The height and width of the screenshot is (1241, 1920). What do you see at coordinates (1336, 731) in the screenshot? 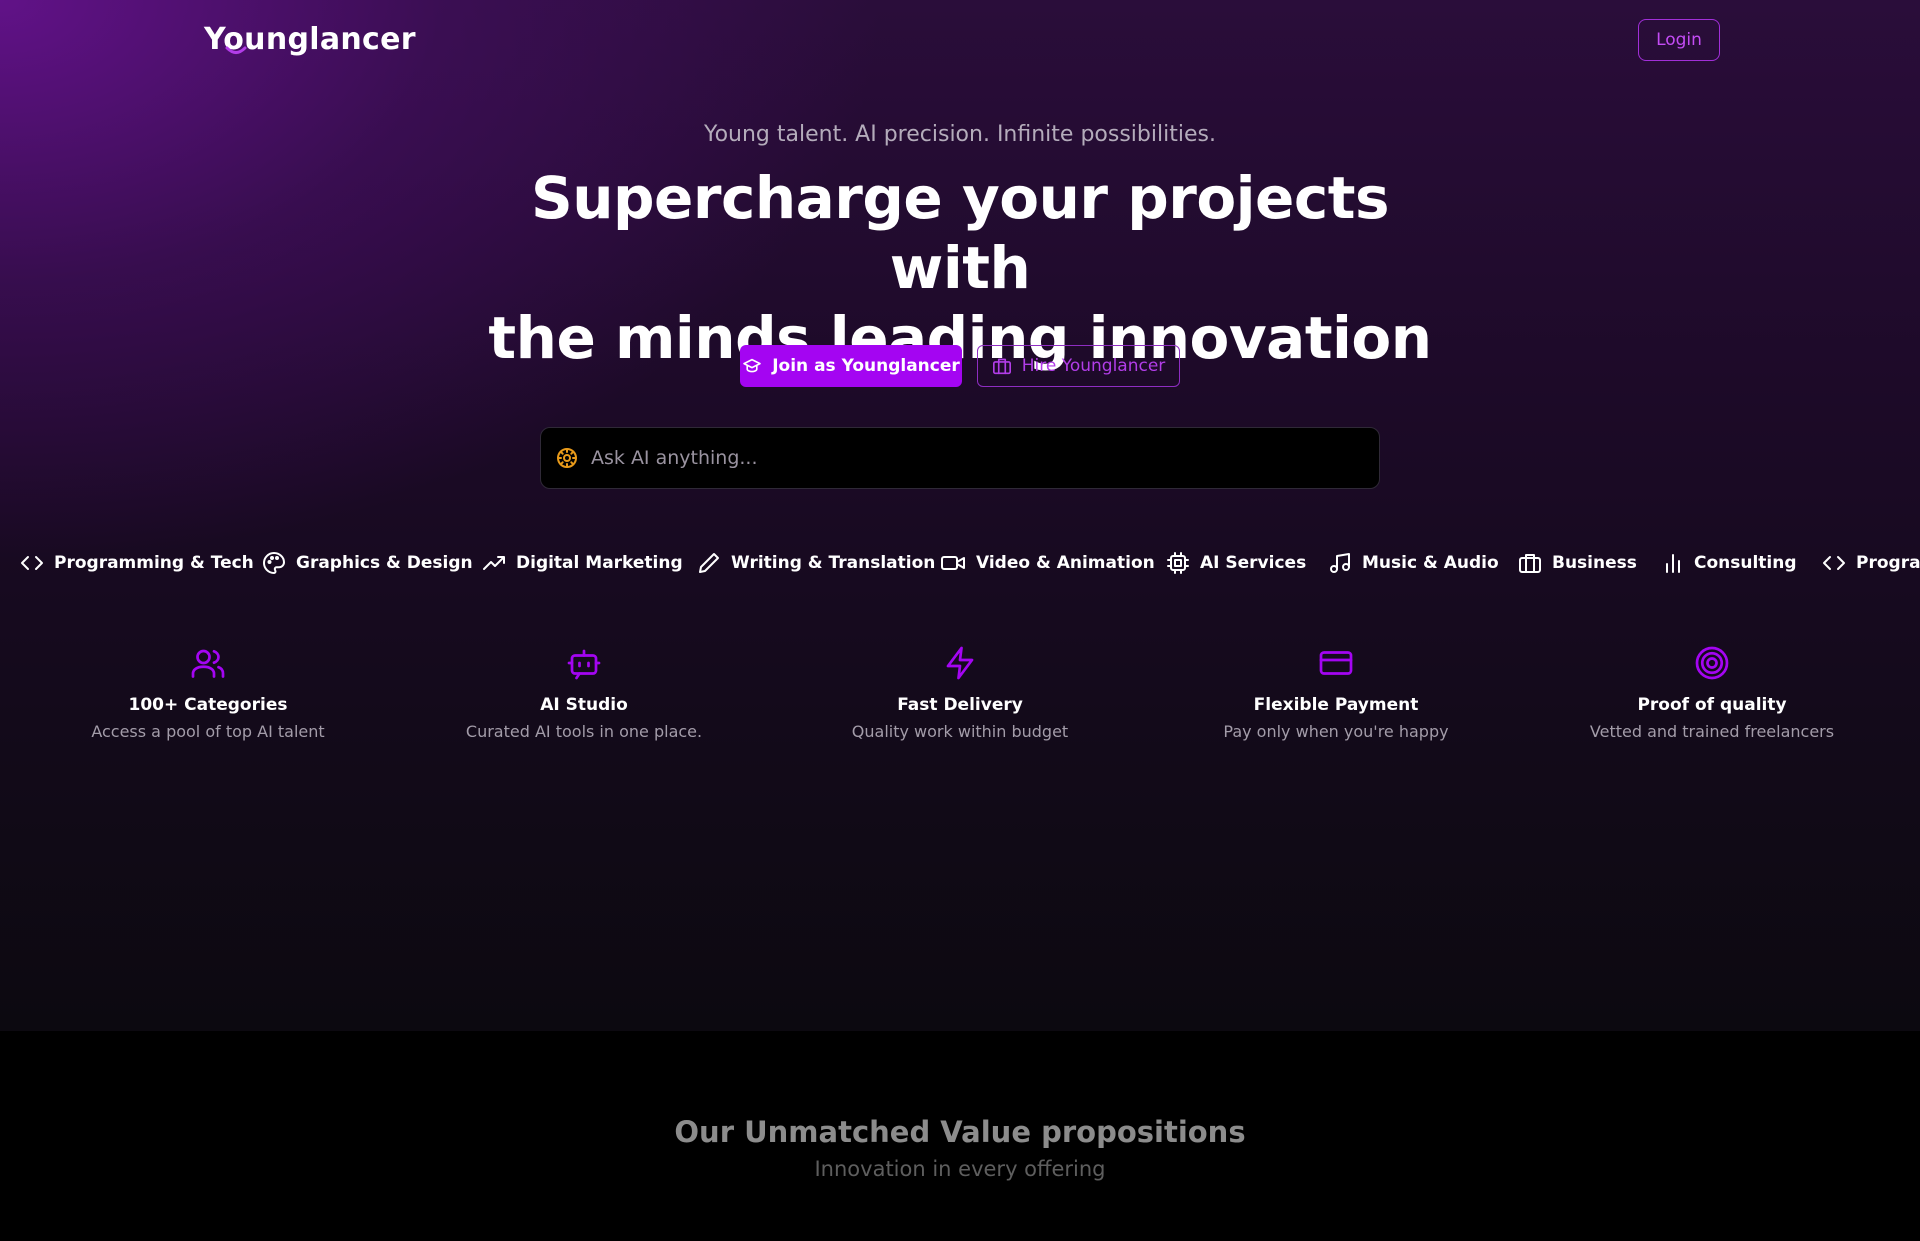
I see `feature-desc: Pay only when you're happy` at bounding box center [1336, 731].